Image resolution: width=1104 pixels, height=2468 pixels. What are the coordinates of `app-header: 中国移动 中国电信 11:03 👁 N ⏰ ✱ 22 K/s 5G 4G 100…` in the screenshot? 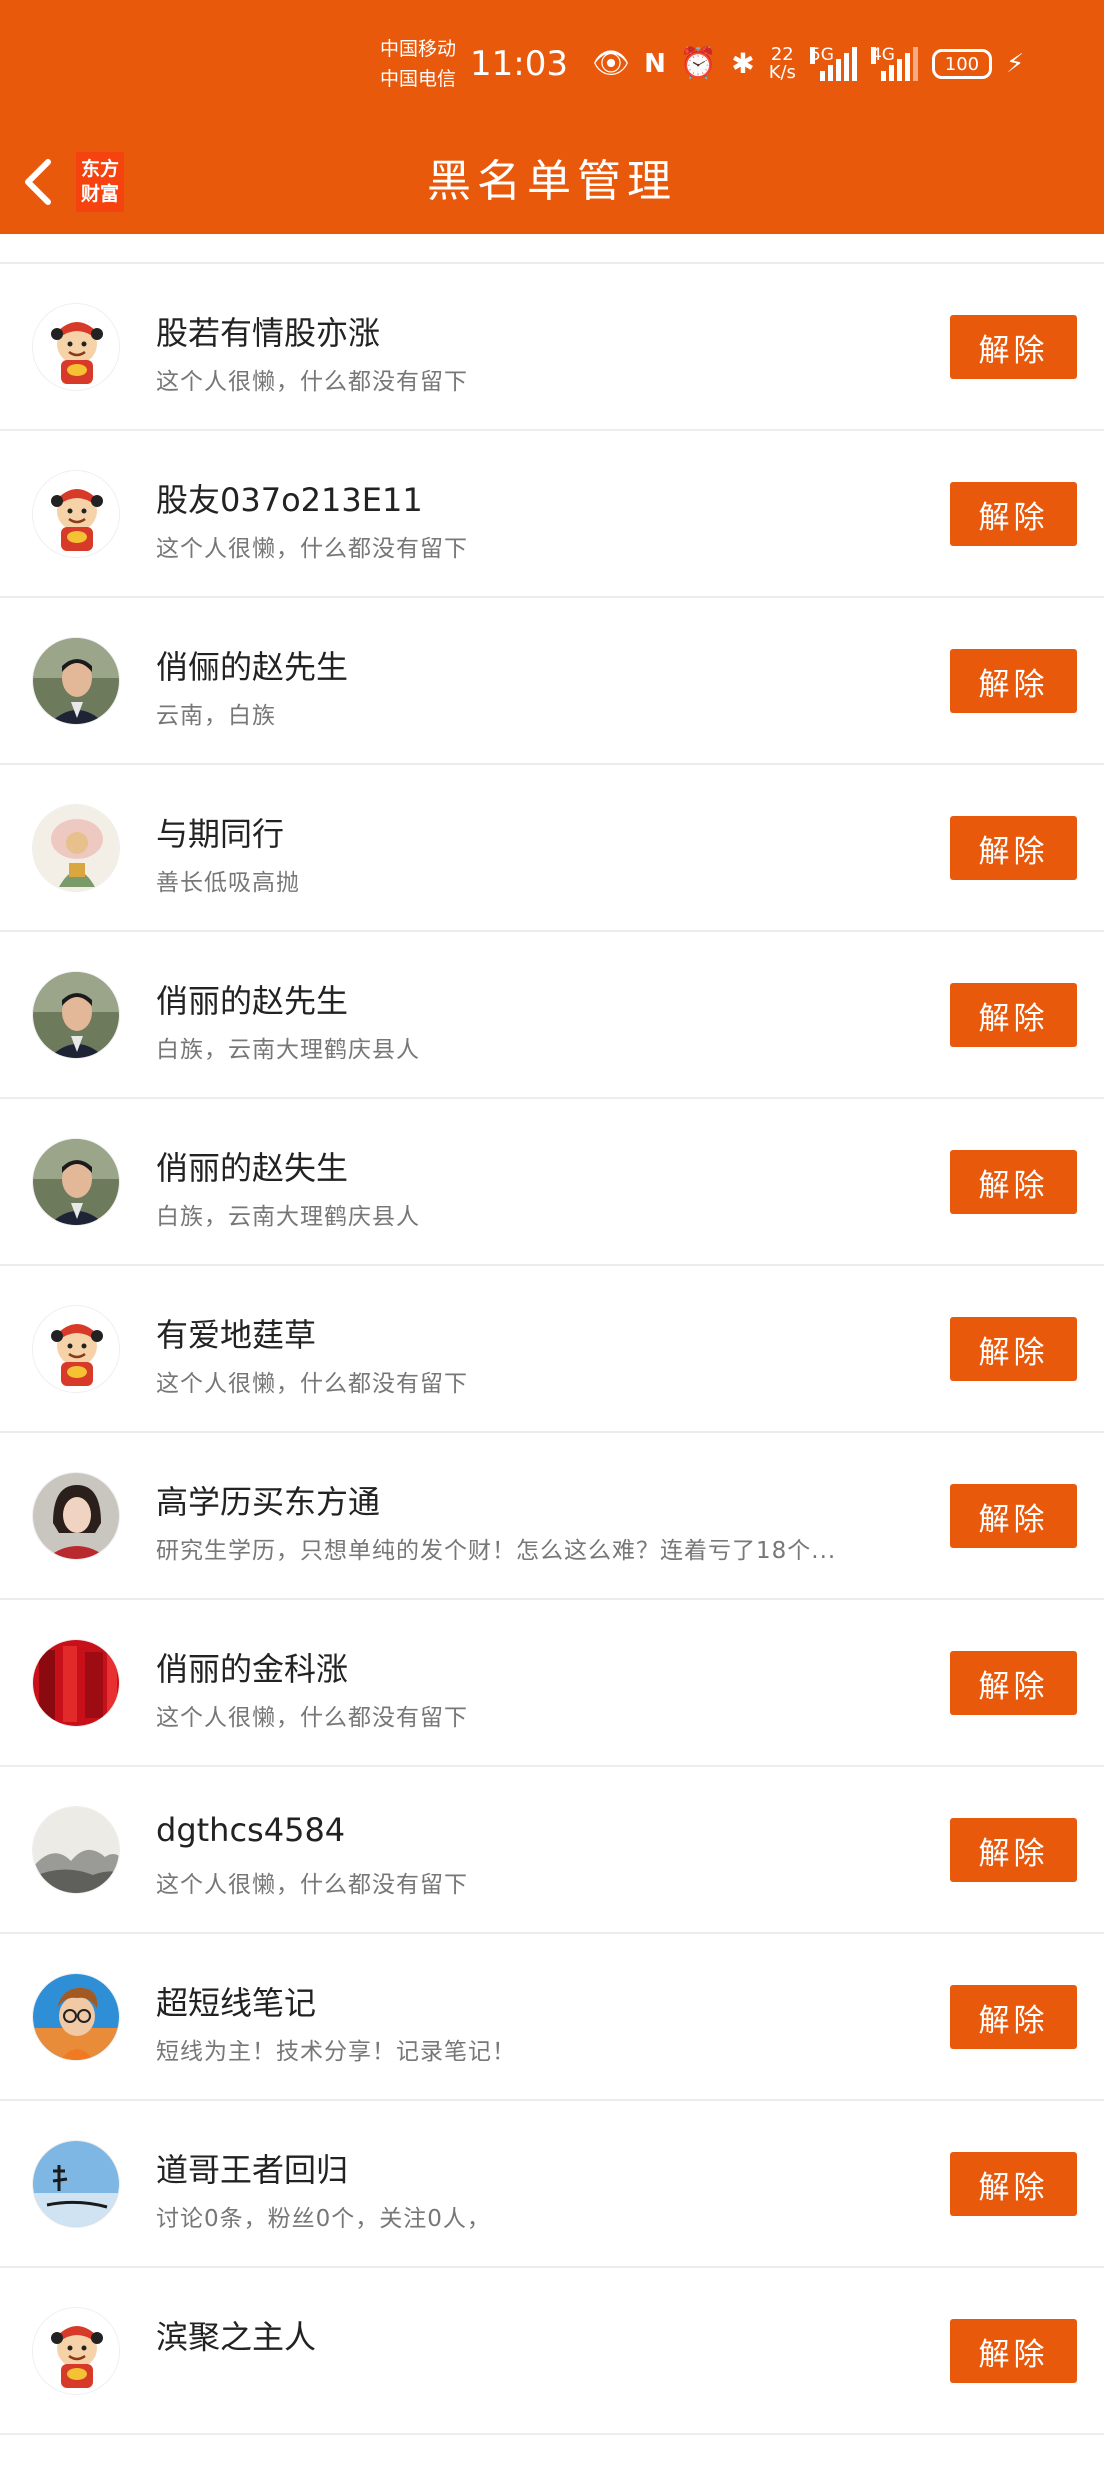 It's located at (552, 117).